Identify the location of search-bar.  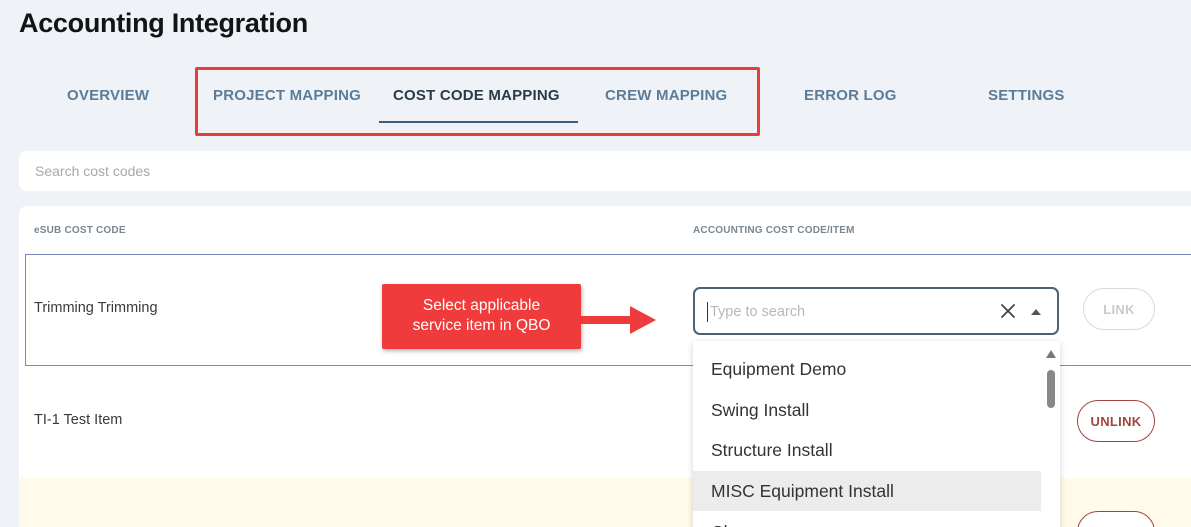
(605, 171).